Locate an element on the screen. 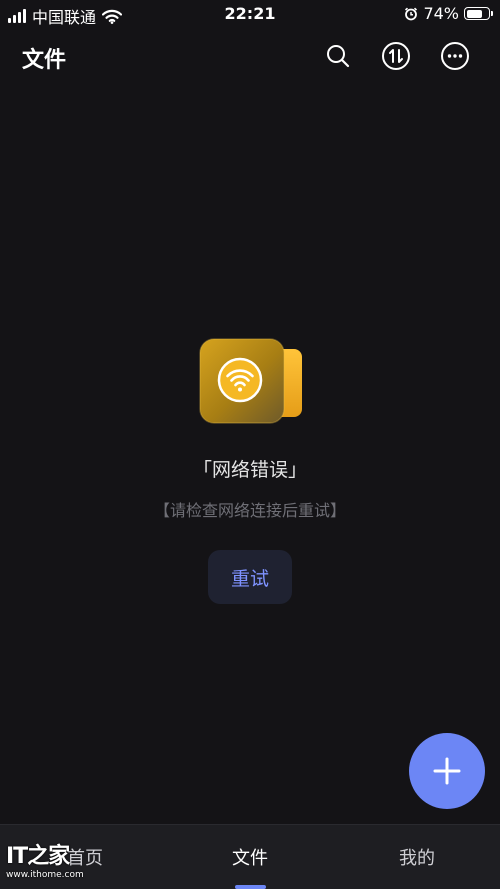 This screenshot has height=889, width=500. transfer-button is located at coordinates (396, 56).